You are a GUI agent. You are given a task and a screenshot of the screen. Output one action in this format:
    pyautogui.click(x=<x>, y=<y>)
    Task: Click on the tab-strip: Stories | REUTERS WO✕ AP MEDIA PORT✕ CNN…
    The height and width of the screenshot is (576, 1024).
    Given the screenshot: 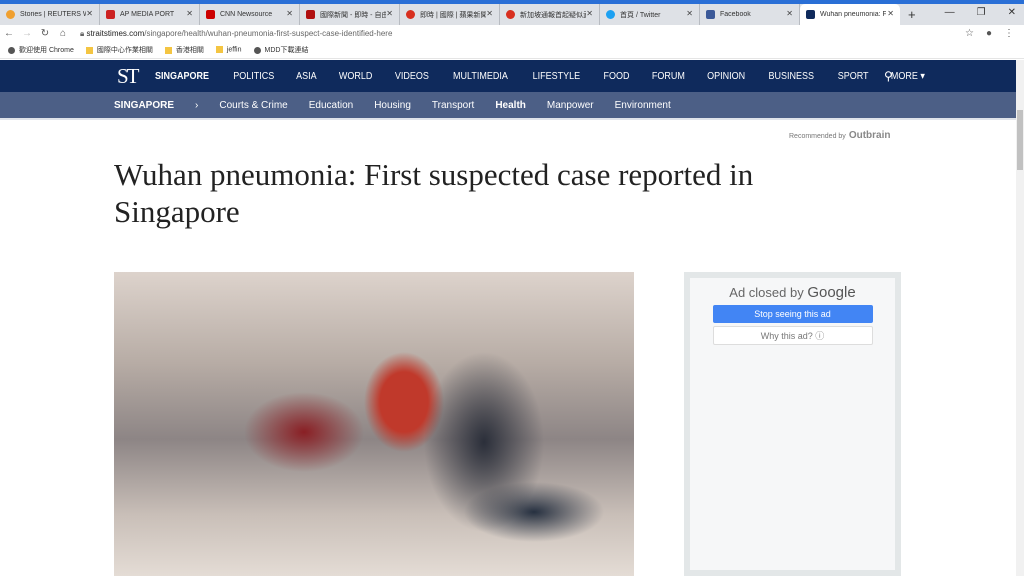 What is the action you would take?
    pyautogui.click(x=512, y=14)
    